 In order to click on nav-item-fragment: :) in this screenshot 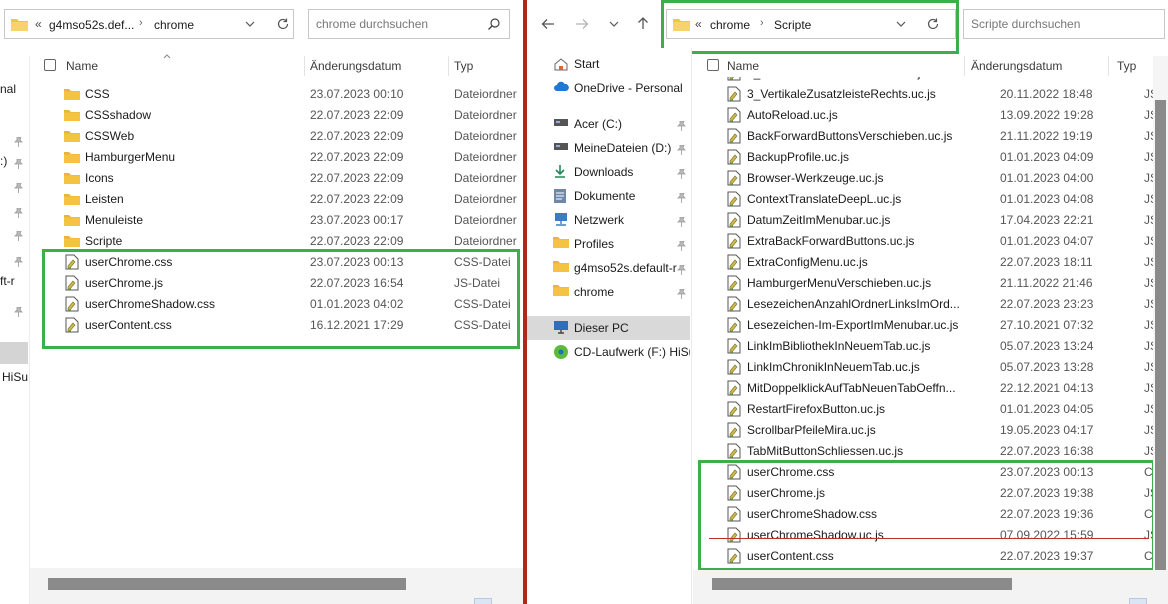, I will do `click(3, 161)`.